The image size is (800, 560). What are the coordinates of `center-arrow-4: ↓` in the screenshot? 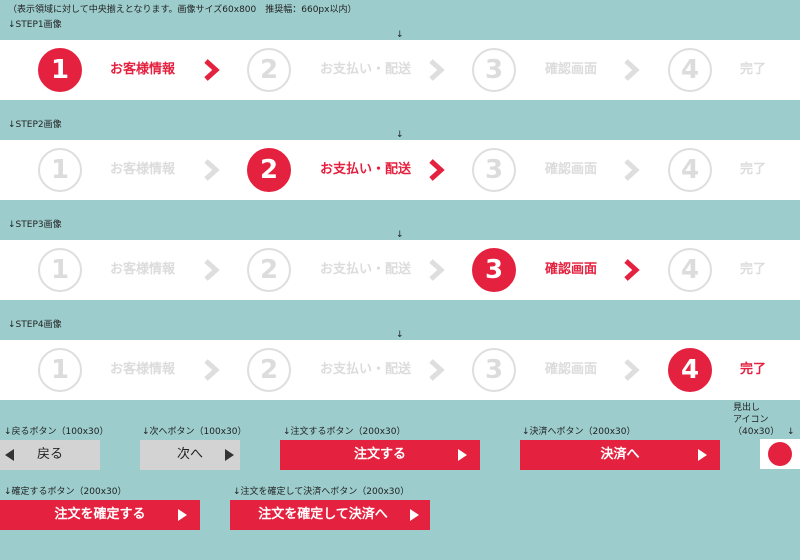 It's located at (400, 335).